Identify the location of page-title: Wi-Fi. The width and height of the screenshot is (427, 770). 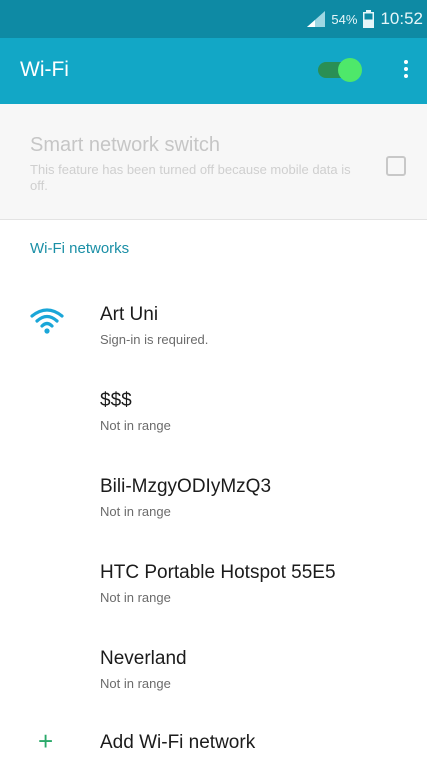
(44, 69).